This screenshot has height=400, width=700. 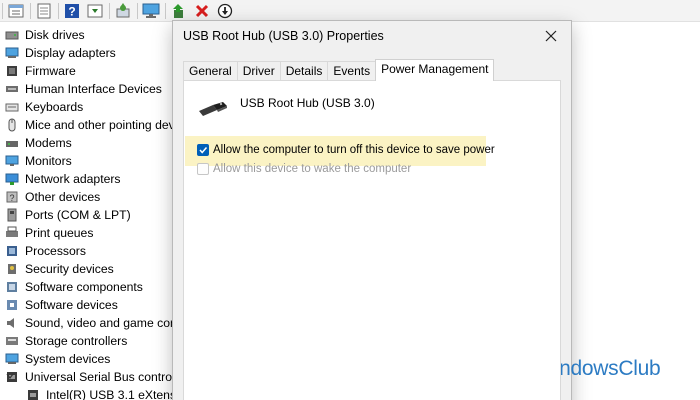 What do you see at coordinates (435, 70) in the screenshot?
I see `tab-power-management: Power Management` at bounding box center [435, 70].